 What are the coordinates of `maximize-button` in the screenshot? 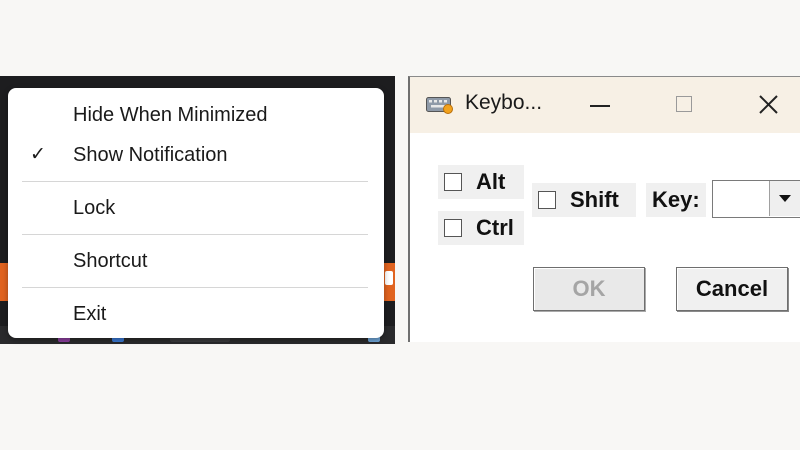 It's located at (684, 105).